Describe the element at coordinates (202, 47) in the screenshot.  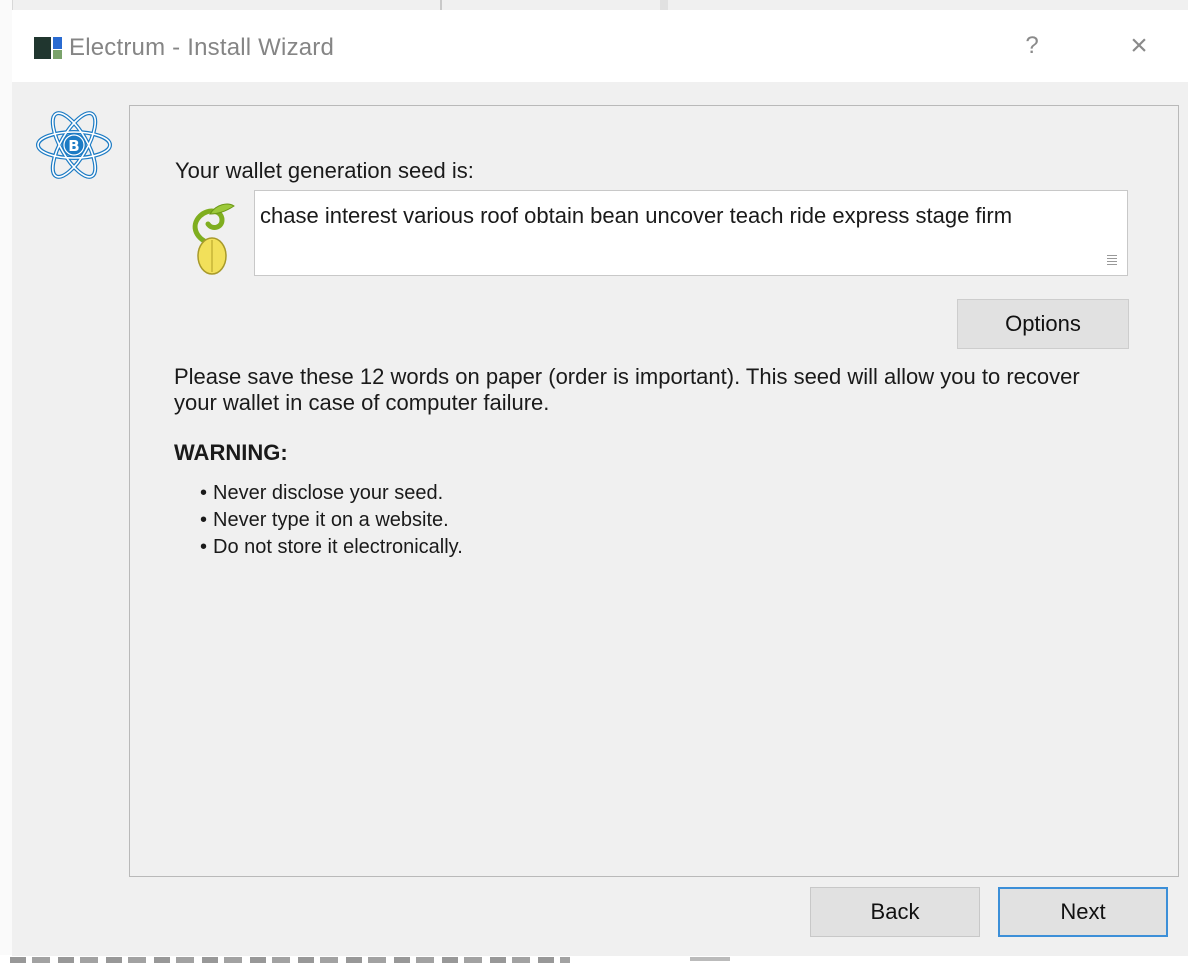
I see `window-title: Electrum - Install Wizard` at that location.